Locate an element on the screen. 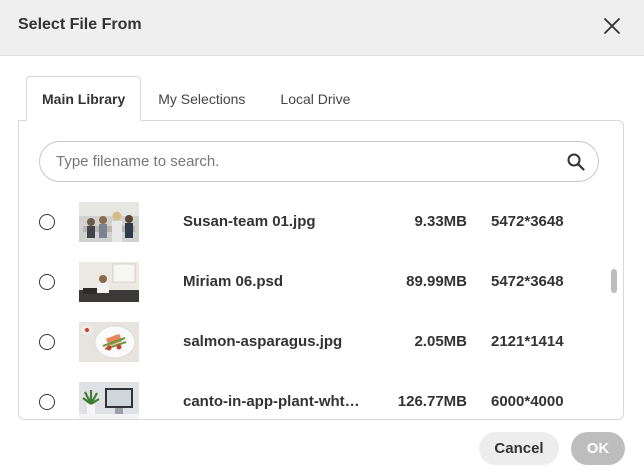 This screenshot has height=476, width=644. file-name: Susan-team 01.jpg is located at coordinates (249, 221).